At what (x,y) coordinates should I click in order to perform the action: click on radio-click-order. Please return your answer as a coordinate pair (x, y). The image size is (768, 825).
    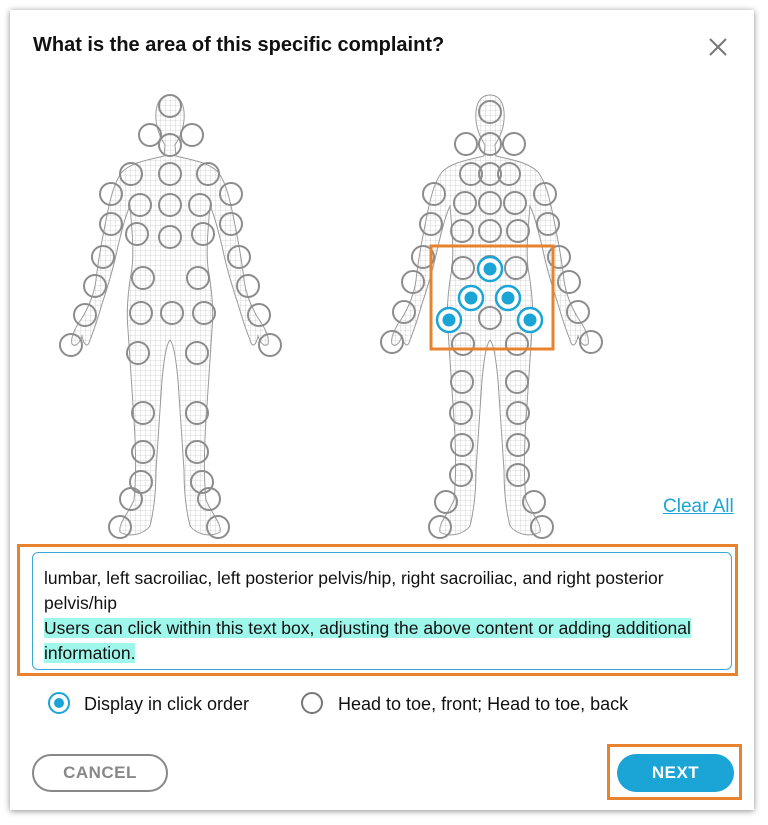
    Looking at the image, I should click on (59, 703).